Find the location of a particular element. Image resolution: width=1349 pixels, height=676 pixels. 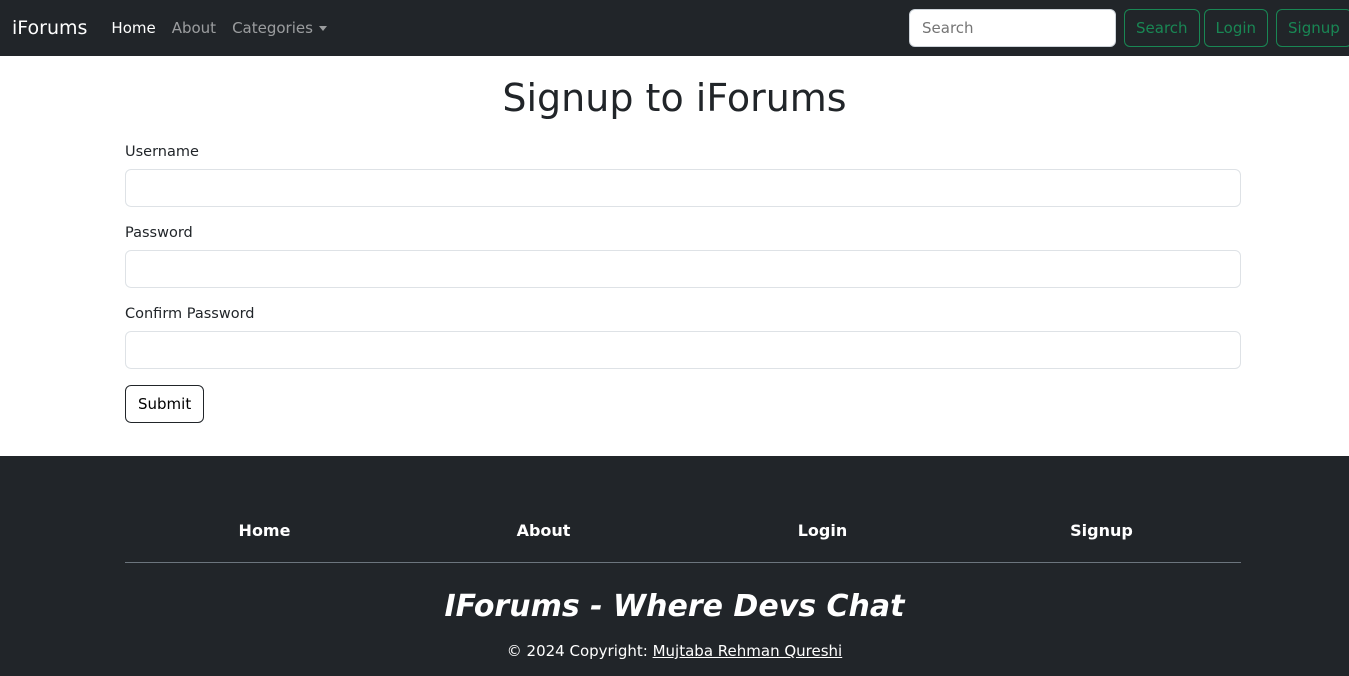

nav-categories-dropdown: Categories is located at coordinates (279, 28).